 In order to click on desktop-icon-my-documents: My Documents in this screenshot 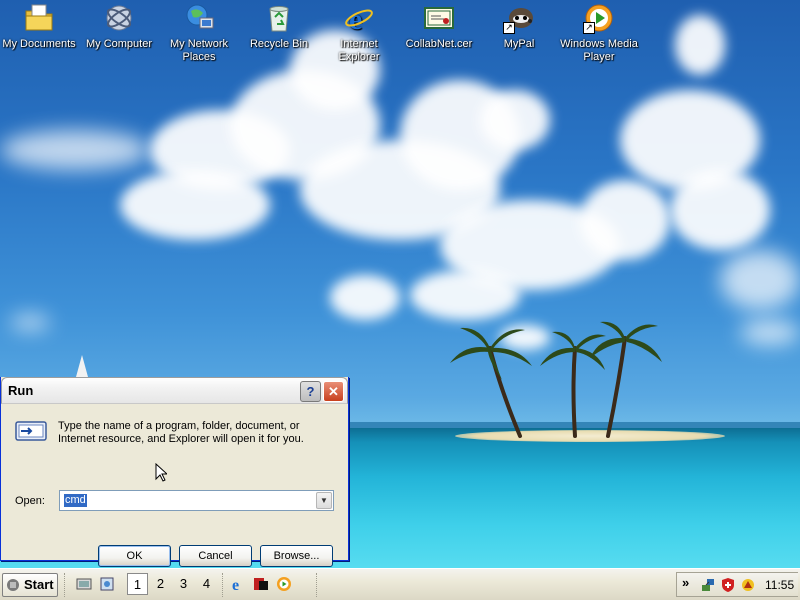, I will do `click(39, 26)`.